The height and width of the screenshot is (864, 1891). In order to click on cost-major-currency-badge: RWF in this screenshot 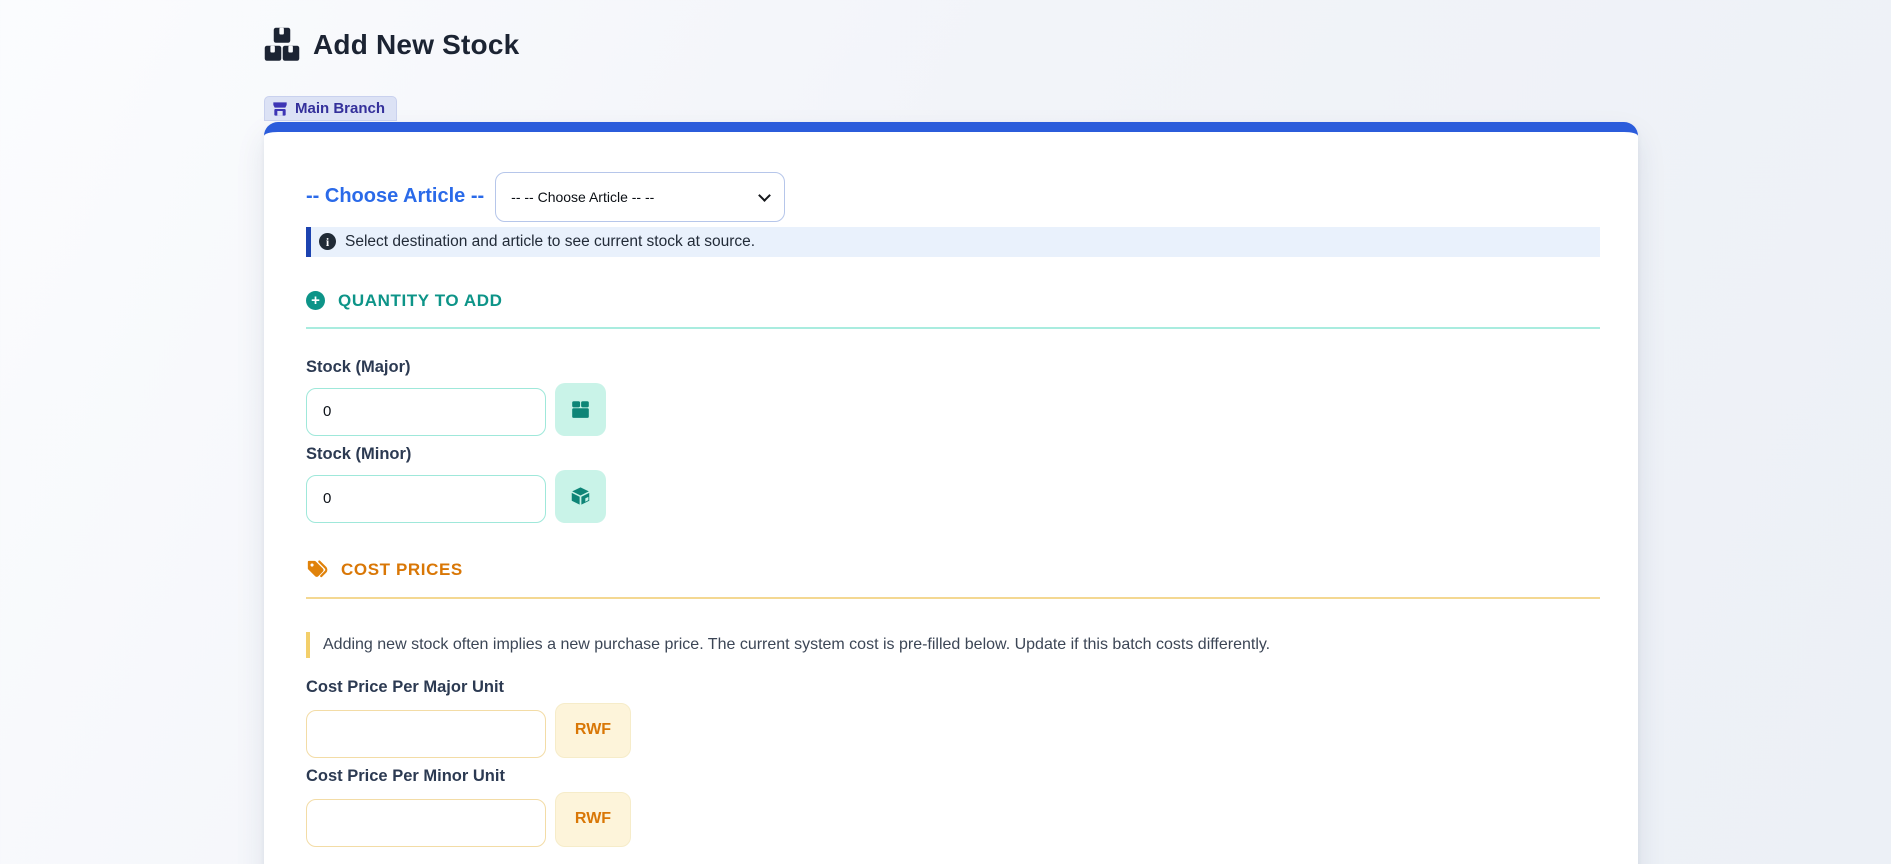, I will do `click(593, 730)`.